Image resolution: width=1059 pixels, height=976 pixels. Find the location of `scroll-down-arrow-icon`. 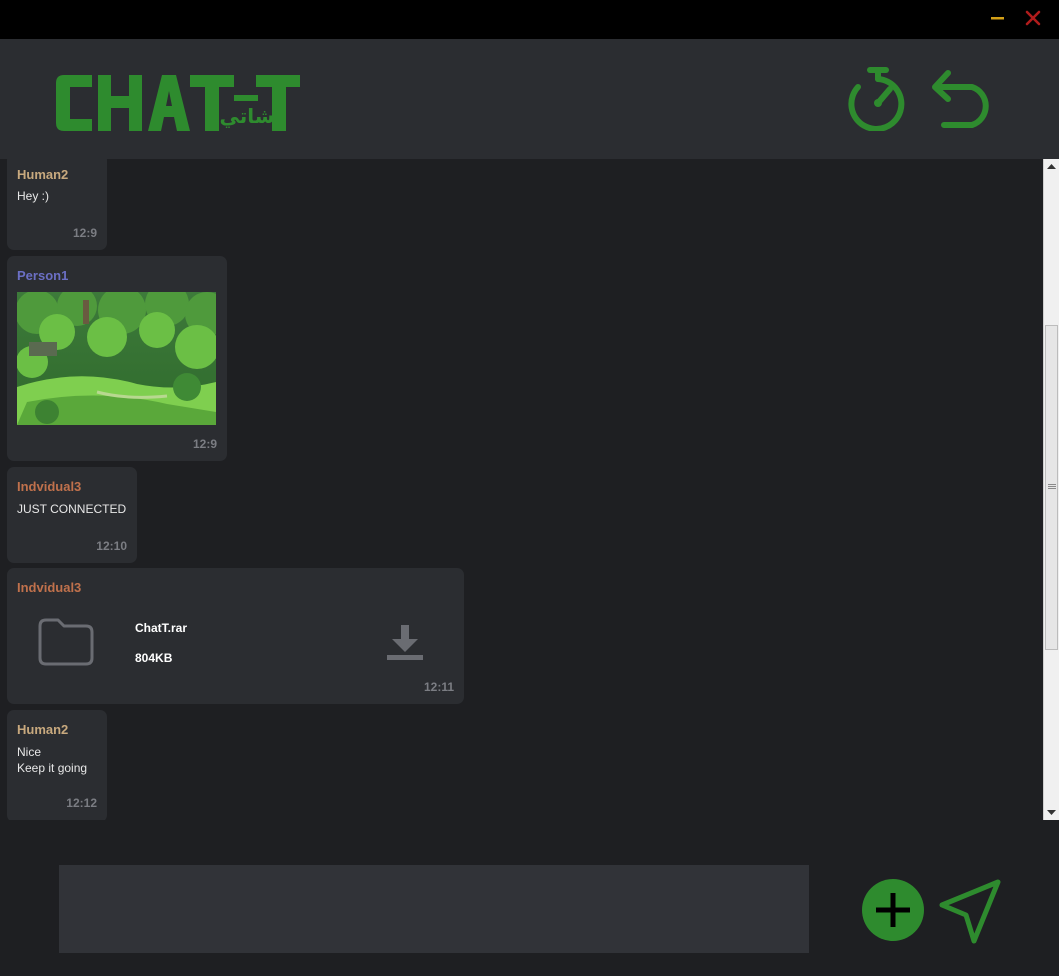

scroll-down-arrow-icon is located at coordinates (1051, 812).